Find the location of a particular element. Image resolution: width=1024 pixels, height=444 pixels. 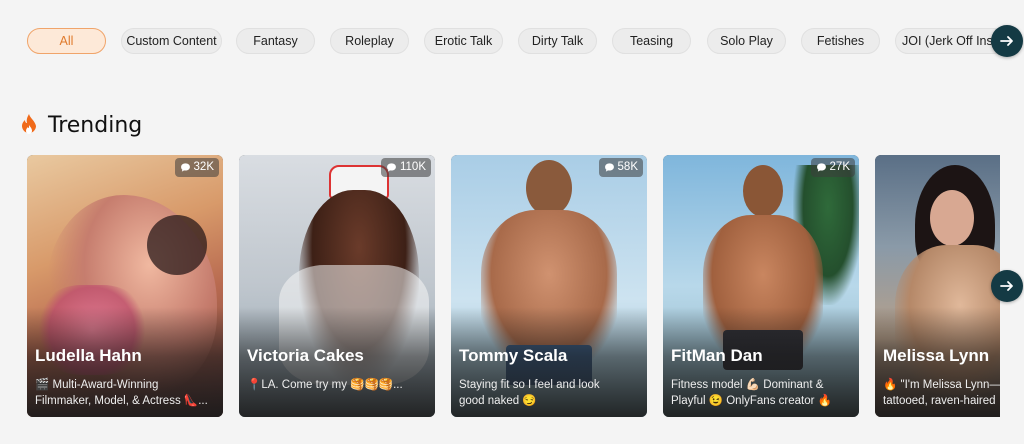

chip-teasing: Teasing is located at coordinates (651, 41).